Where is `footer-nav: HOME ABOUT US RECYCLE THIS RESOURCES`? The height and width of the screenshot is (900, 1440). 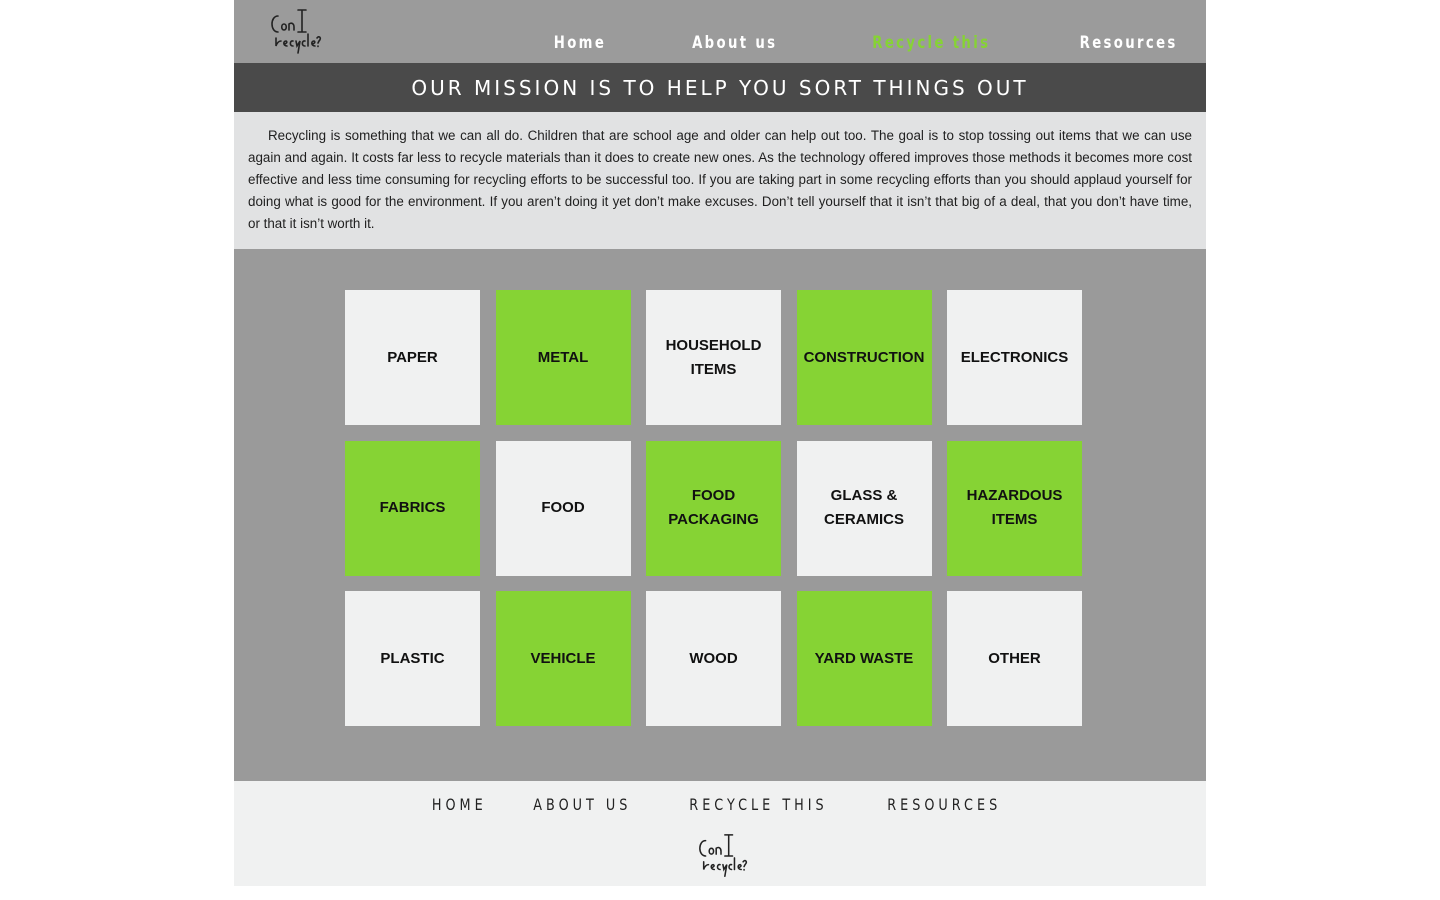
footer-nav: HOME ABOUT US RECYCLE THIS RESOURCES is located at coordinates (720, 804).